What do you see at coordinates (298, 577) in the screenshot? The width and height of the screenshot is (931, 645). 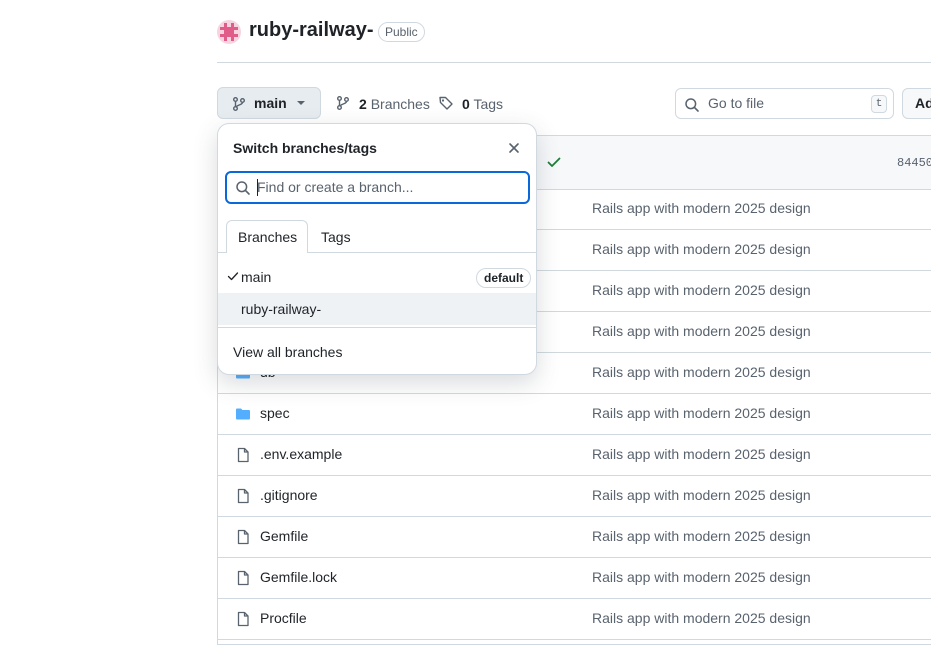 I see `file-name: Gemfile.lock` at bounding box center [298, 577].